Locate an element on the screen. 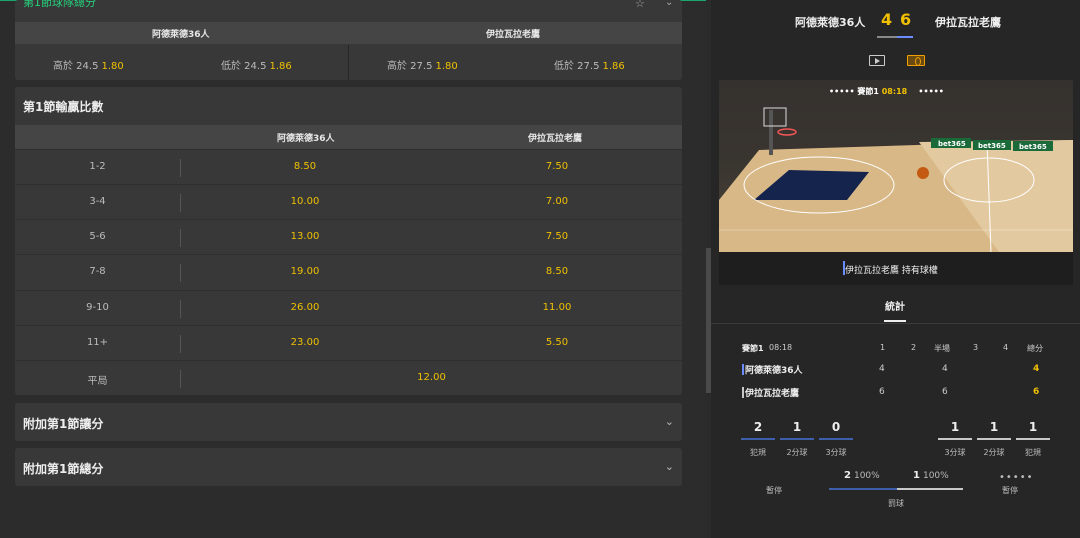 This screenshot has height=538, width=1080. away-free-throws: 1 100% is located at coordinates (931, 475).